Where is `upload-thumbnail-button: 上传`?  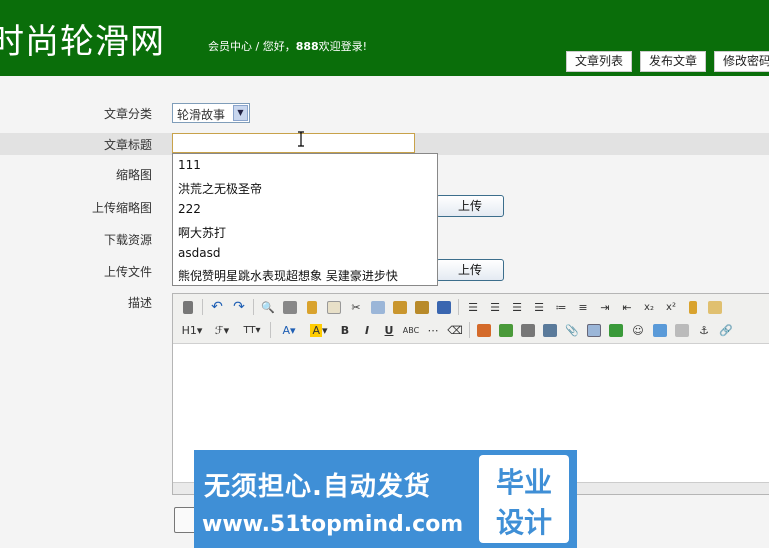
upload-thumbnail-button: 上传 is located at coordinates (470, 206).